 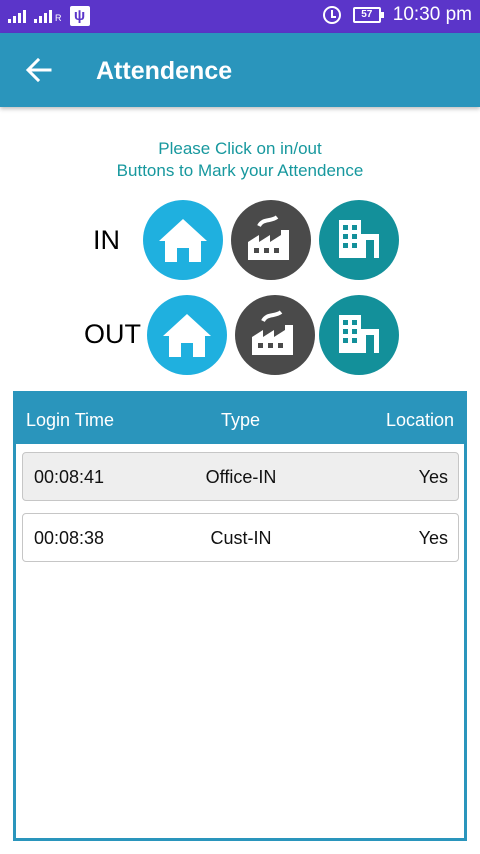 What do you see at coordinates (240, 148) in the screenshot?
I see `instruction-line-1: Please Click on in/out` at bounding box center [240, 148].